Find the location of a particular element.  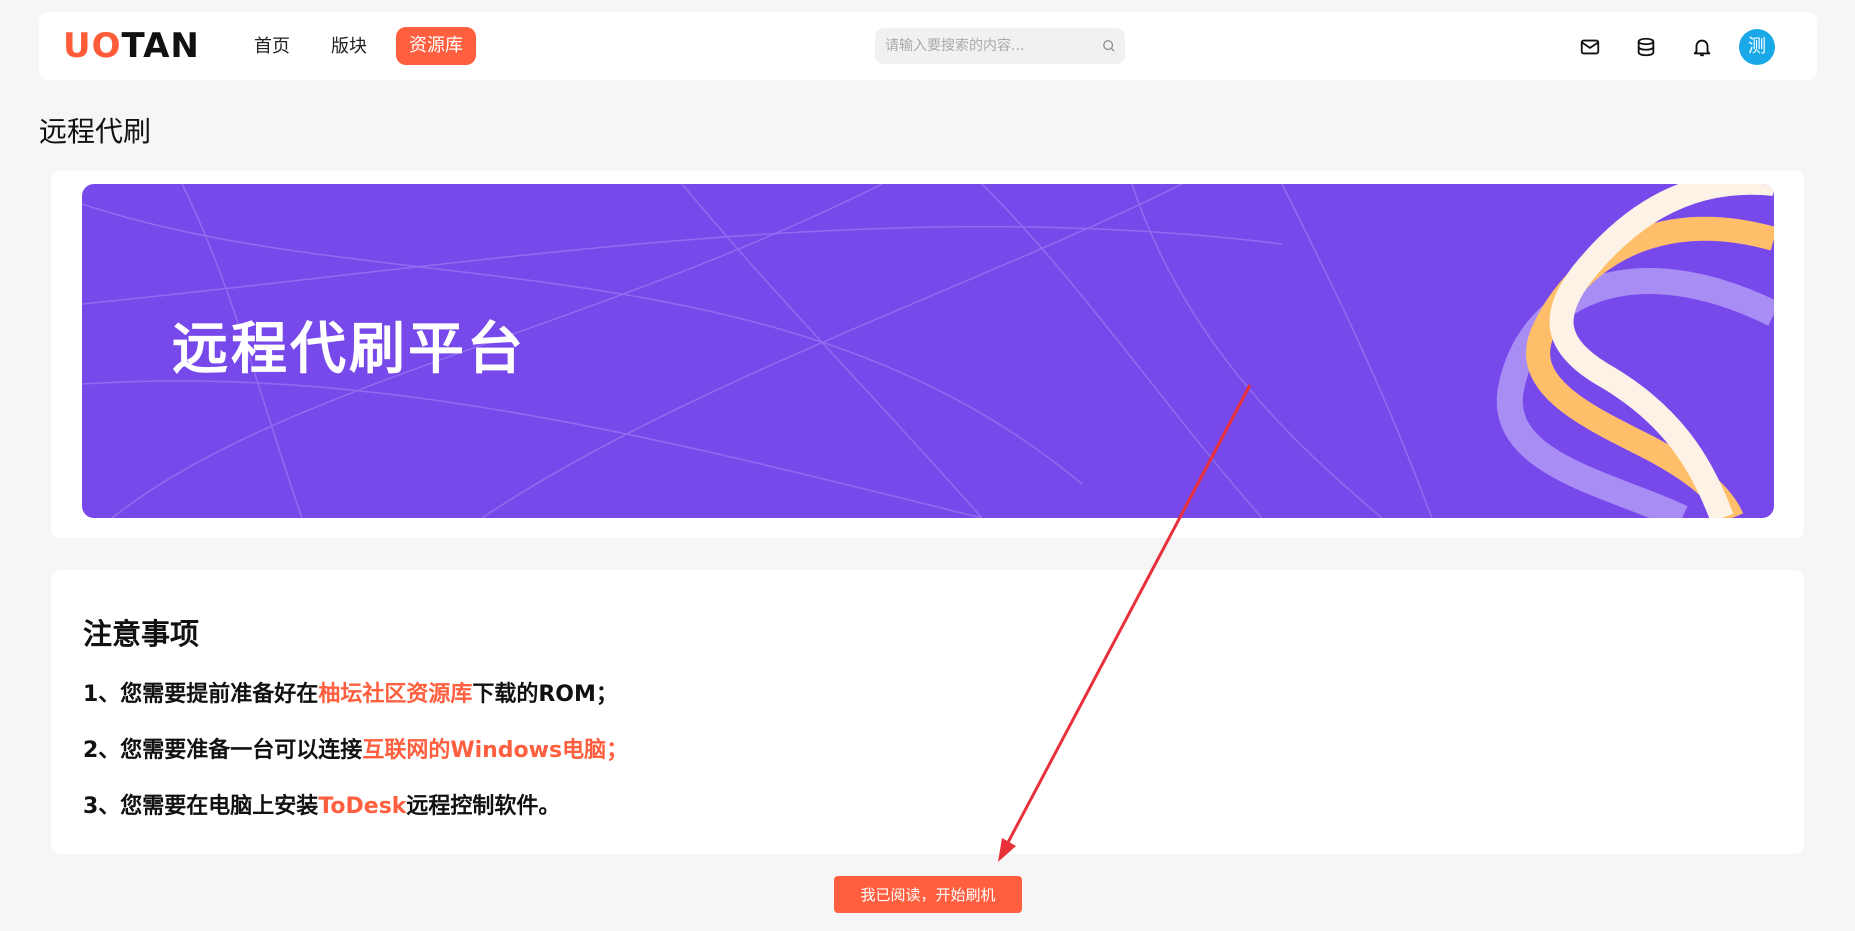

note-highlight-link: ToDesk is located at coordinates (362, 806).